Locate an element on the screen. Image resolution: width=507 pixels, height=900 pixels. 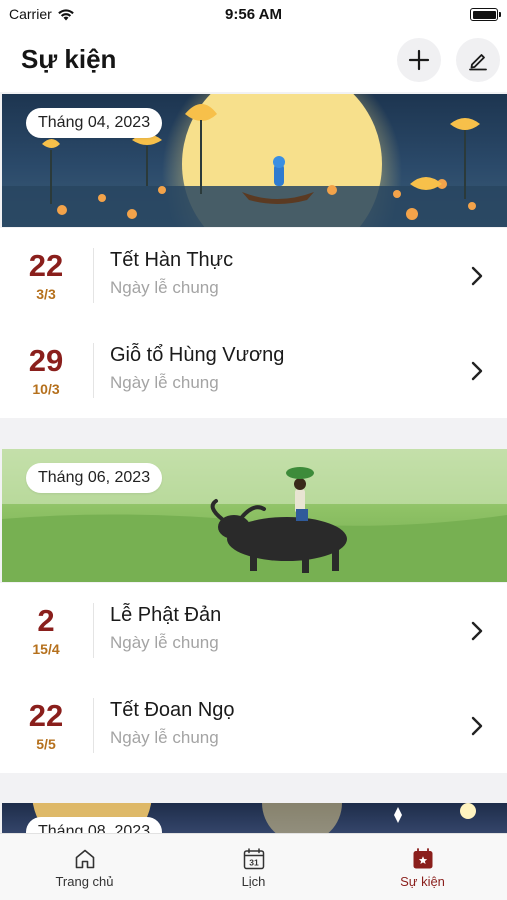
lunar-date: 10/3 is located at coordinates (46, 389).